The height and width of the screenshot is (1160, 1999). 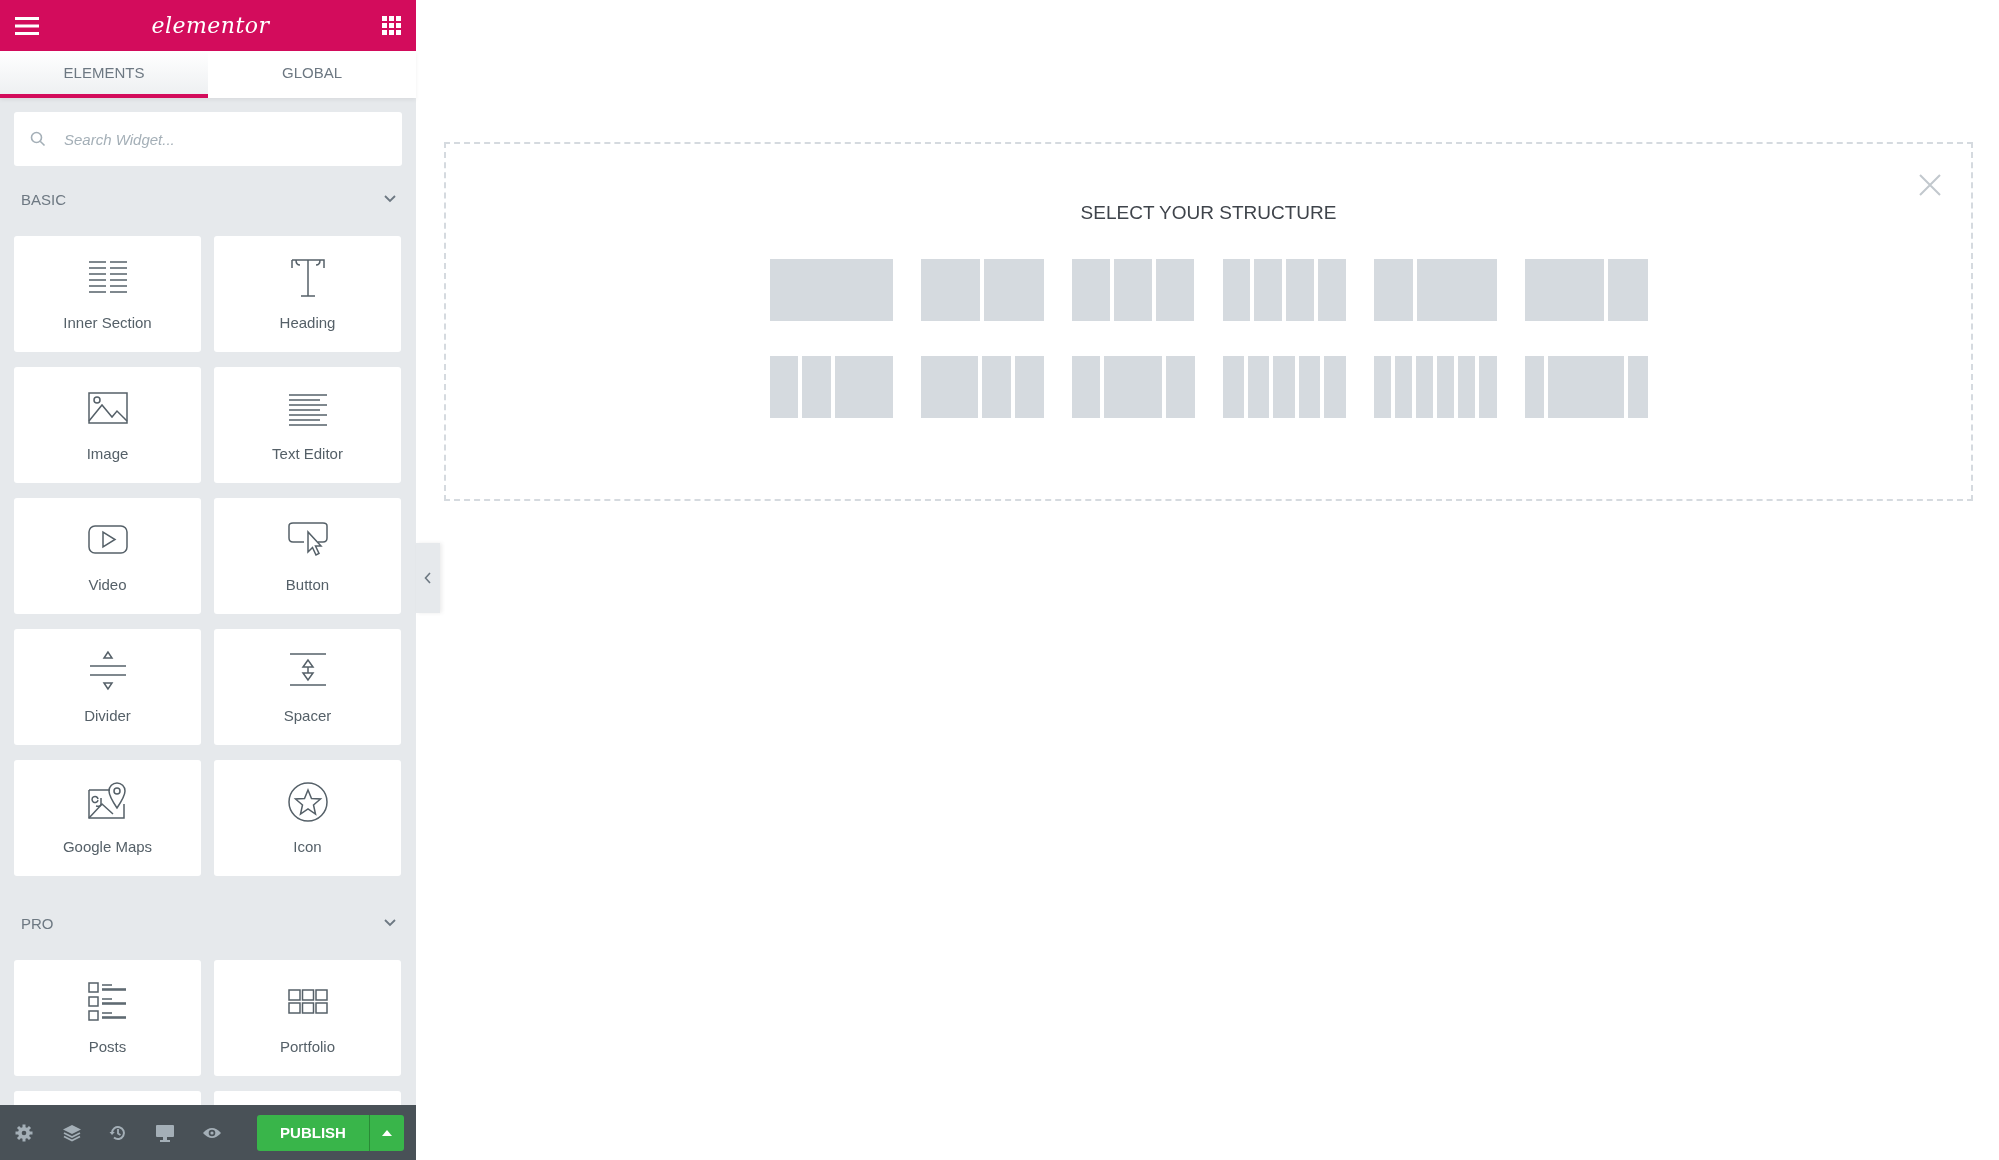 What do you see at coordinates (107, 687) in the screenshot?
I see `widget-card: Divider` at bounding box center [107, 687].